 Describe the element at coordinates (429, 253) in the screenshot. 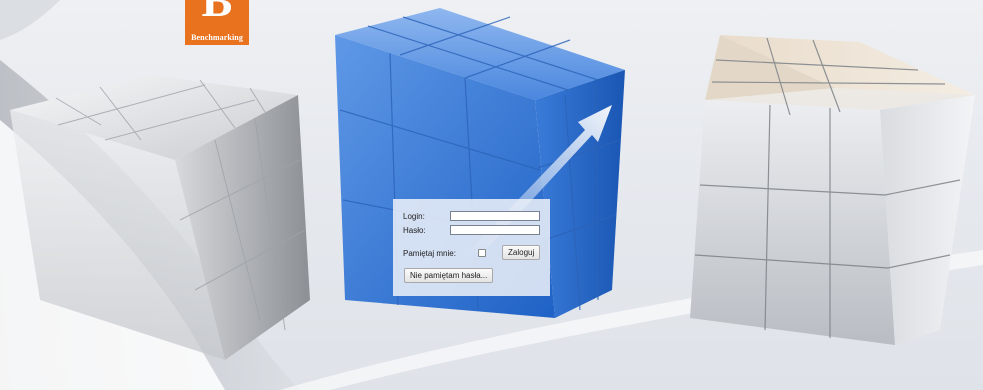

I see `remember-label: Pamiętaj mnie:` at that location.